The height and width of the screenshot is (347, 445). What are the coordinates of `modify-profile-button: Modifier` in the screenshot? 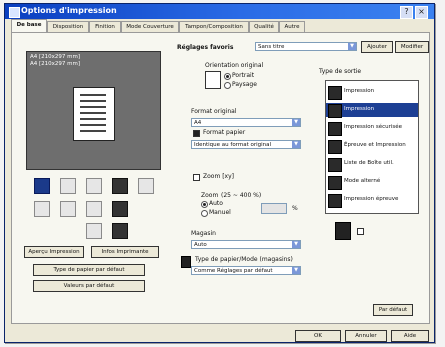 It's located at (412, 47).